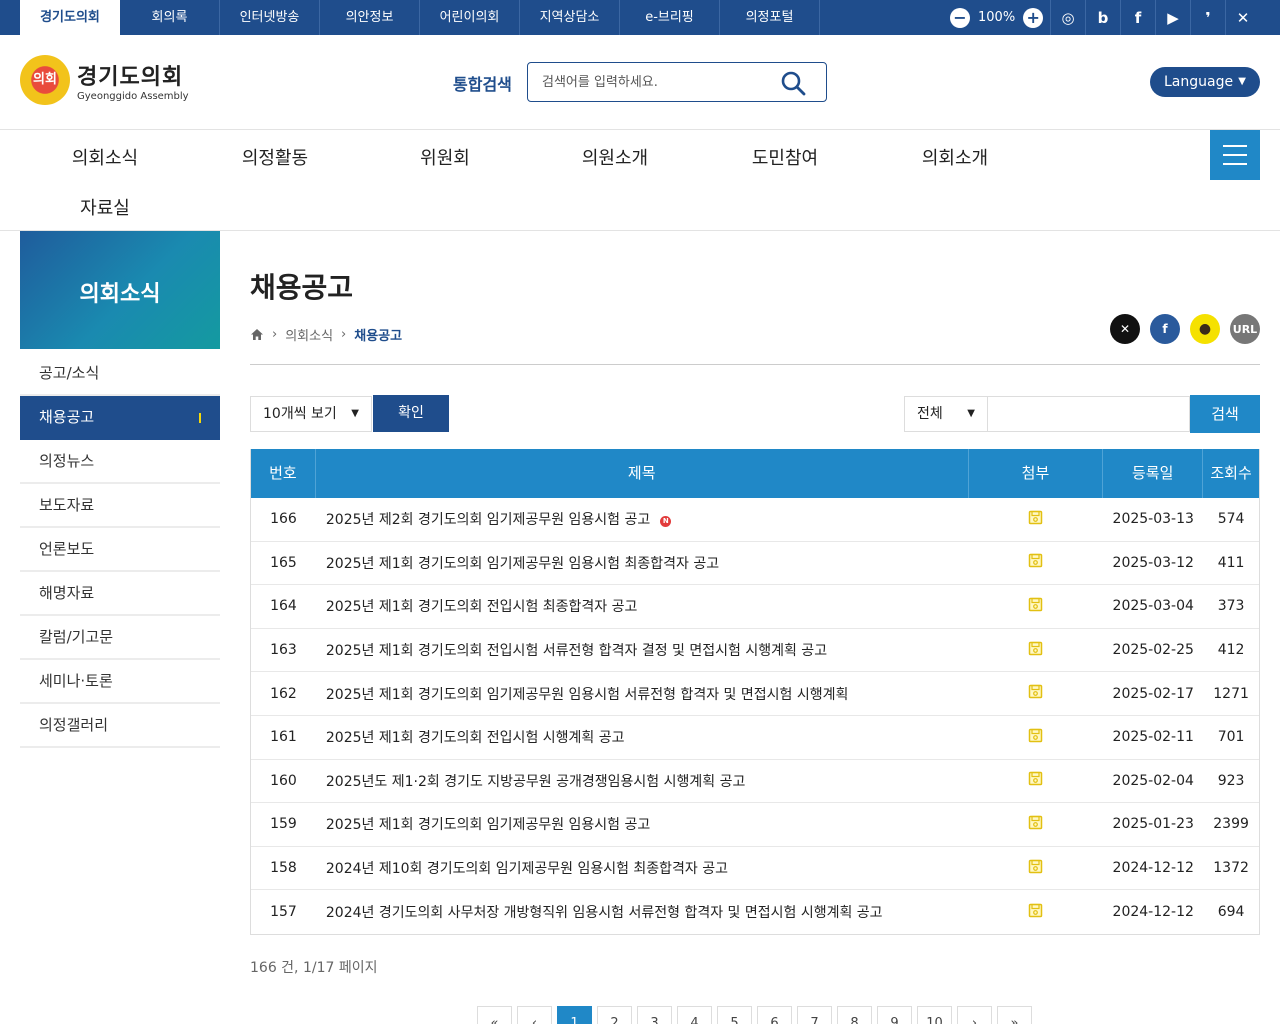 This screenshot has width=1280, height=1024. What do you see at coordinates (1225, 414) in the screenshot?
I see `search-button: 검색` at bounding box center [1225, 414].